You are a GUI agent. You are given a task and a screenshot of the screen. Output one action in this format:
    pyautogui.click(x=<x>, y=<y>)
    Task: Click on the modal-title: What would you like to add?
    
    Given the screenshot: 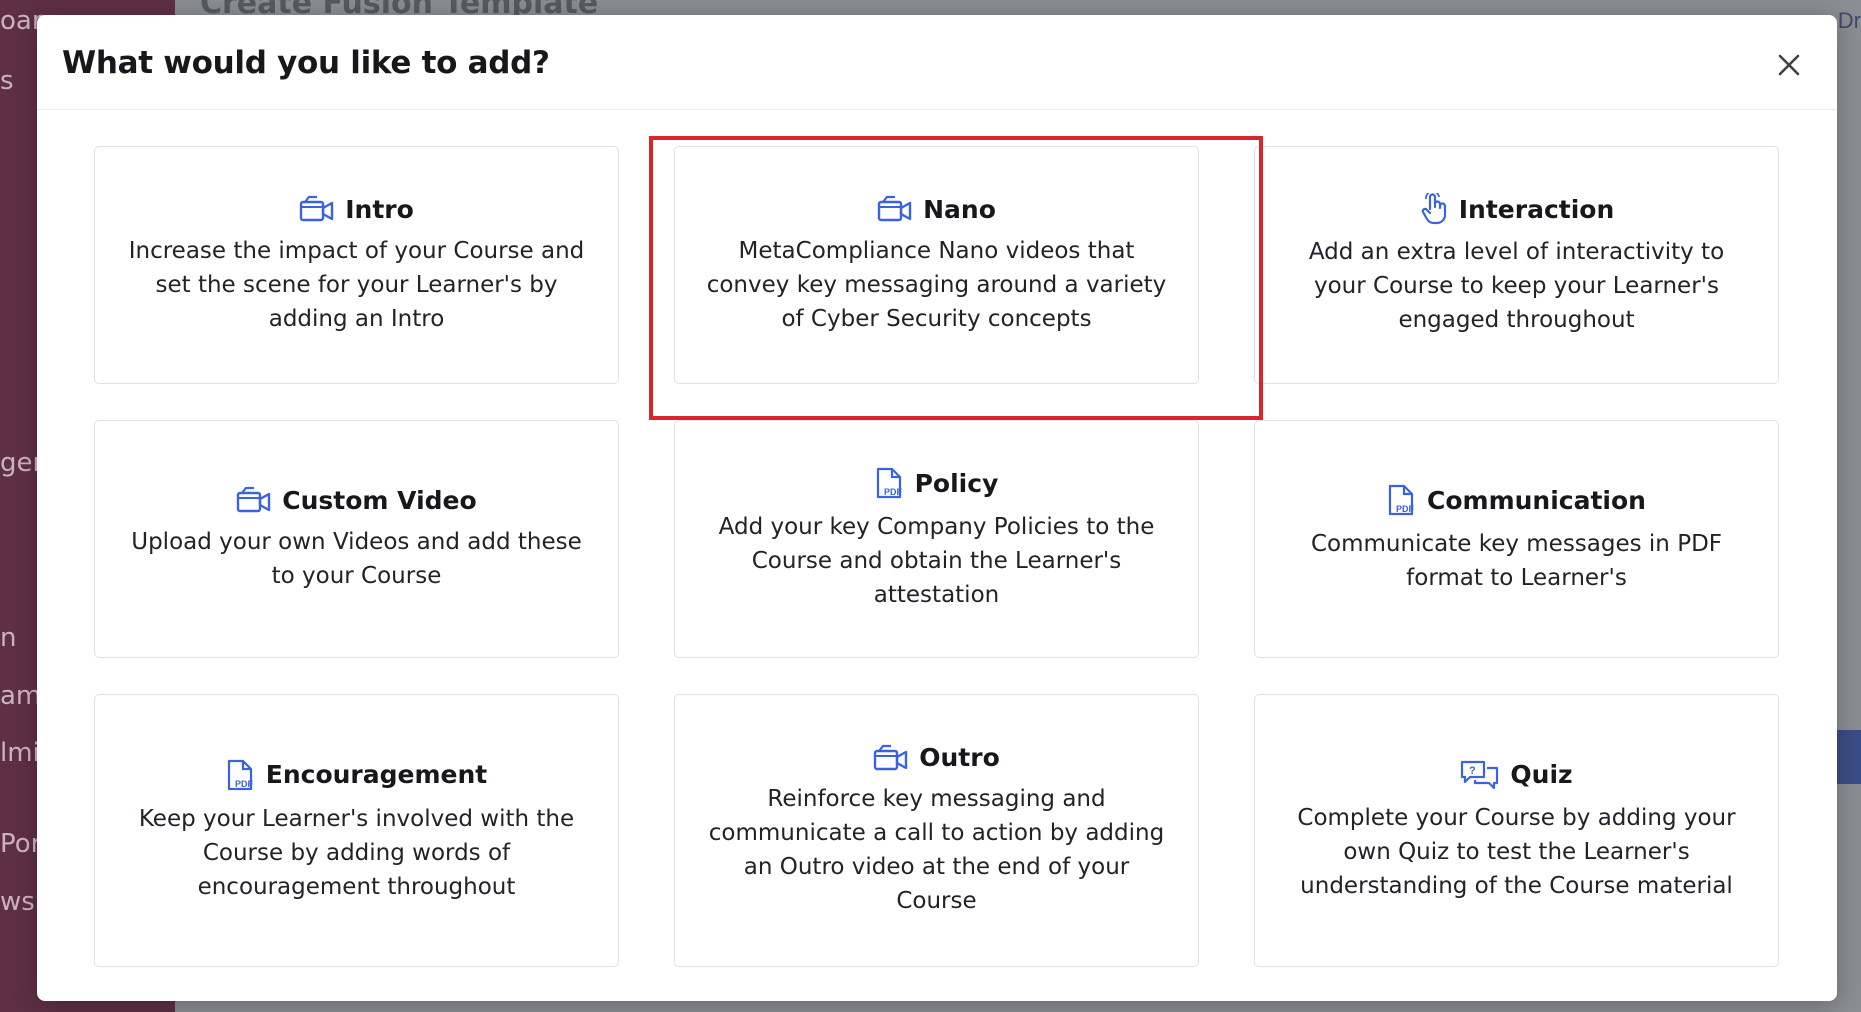 What is the action you would take?
    pyautogui.click(x=306, y=63)
    